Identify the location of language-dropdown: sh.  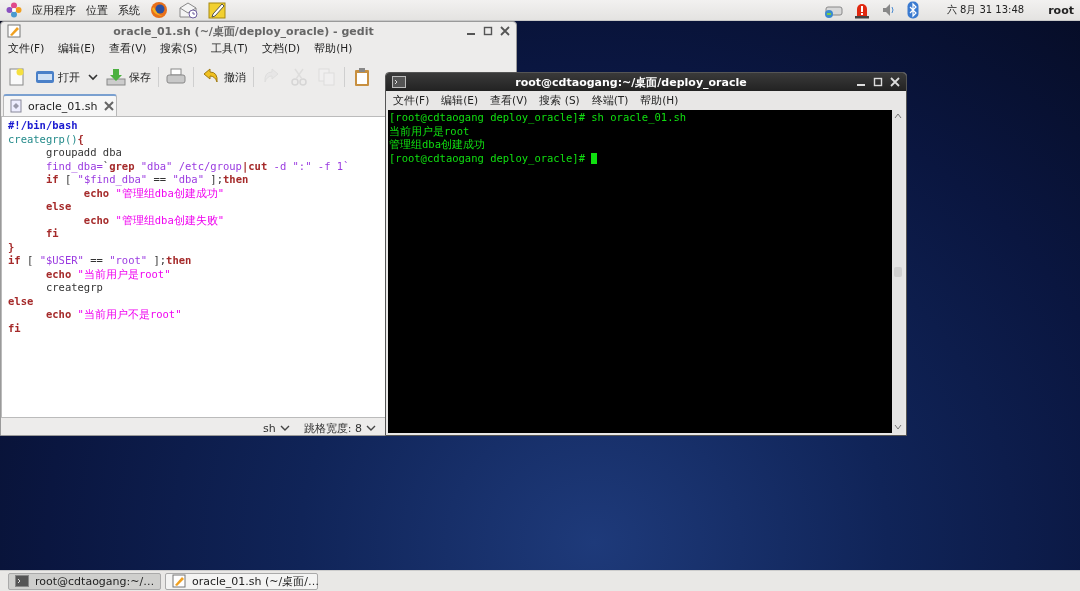
(276, 428).